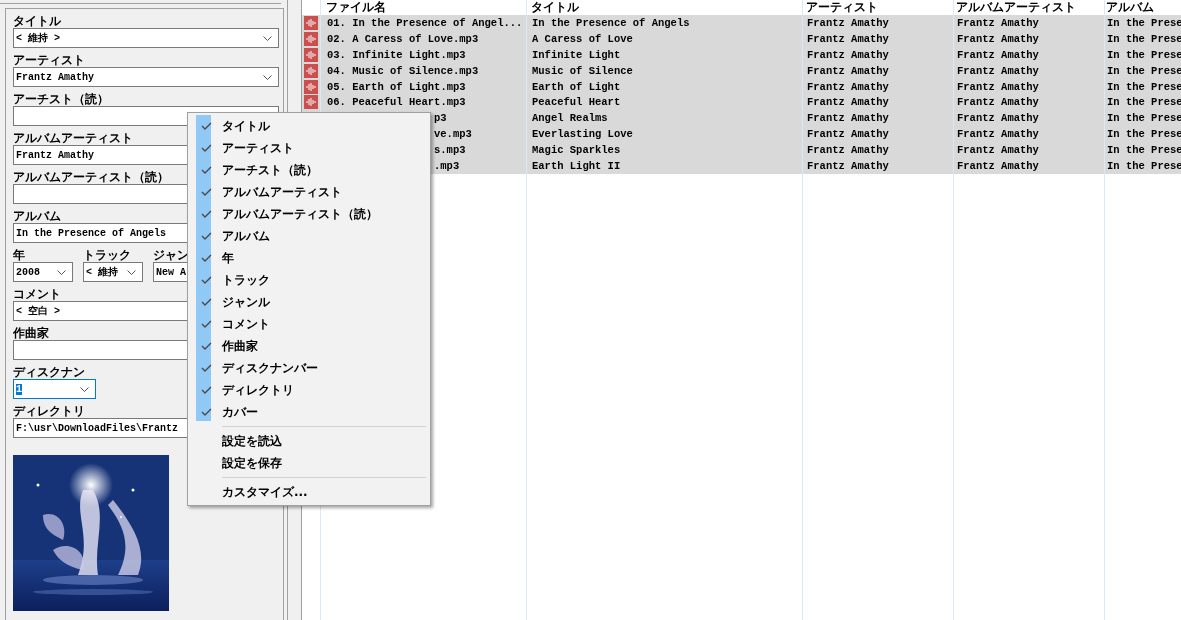 This screenshot has height=620, width=1181. What do you see at coordinates (309, 463) in the screenshot?
I see `menu-item: 設定を保存` at bounding box center [309, 463].